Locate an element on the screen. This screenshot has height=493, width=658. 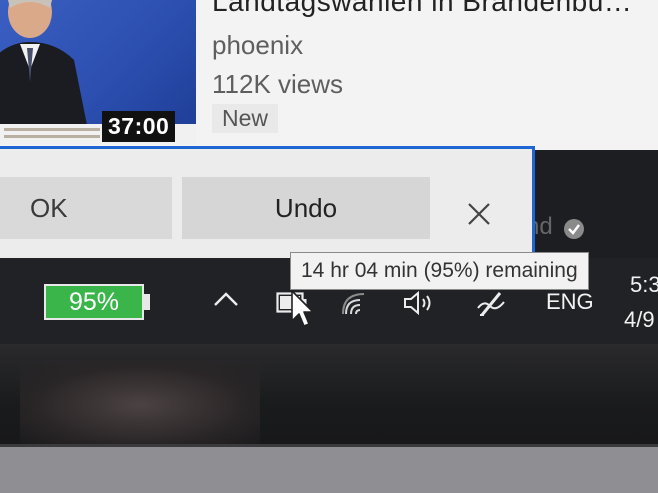
bezel-reflection is located at coordinates (140, 405).